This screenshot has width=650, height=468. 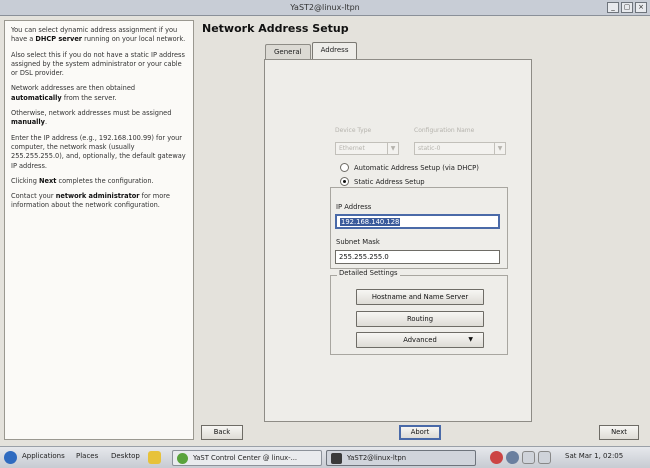 What do you see at coordinates (364, 257) in the screenshot?
I see `subnet-mask-value: 255.255.255.0` at bounding box center [364, 257].